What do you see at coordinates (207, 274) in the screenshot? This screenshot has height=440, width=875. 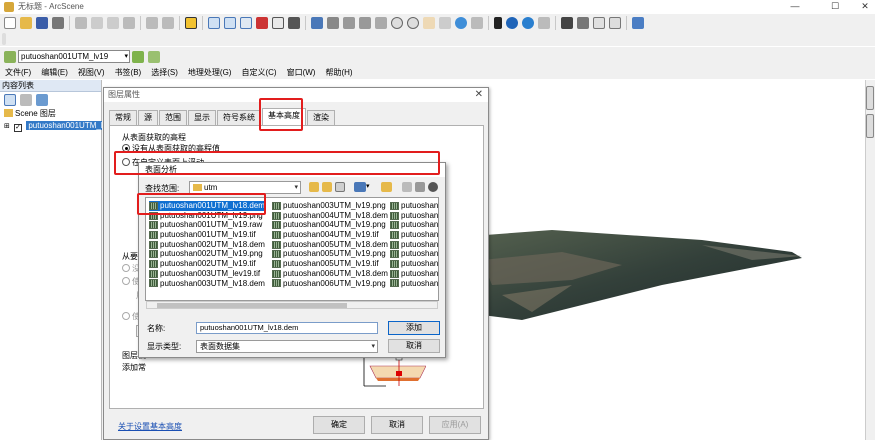 I see `file-item: putuoshan003UTM_lev19.tif` at bounding box center [207, 274].